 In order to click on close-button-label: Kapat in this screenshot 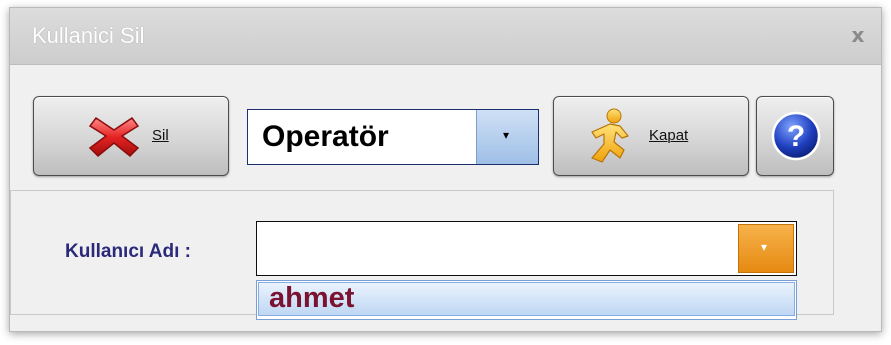, I will do `click(669, 135)`.